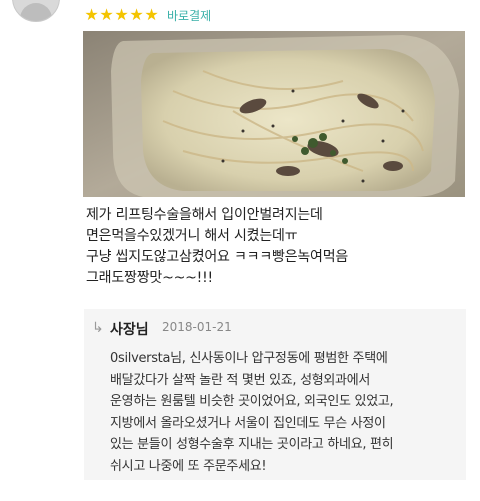 Image resolution: width=480 pixels, height=501 pixels. Describe the element at coordinates (189, 15) in the screenshot. I see `payment-badge: 바로결제` at that location.